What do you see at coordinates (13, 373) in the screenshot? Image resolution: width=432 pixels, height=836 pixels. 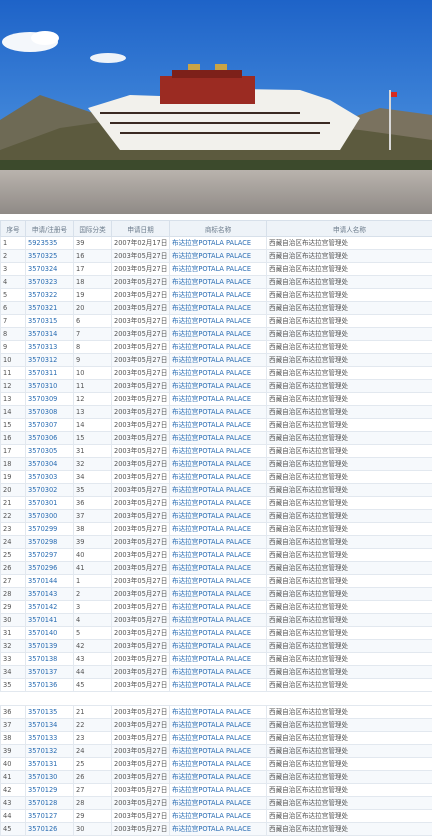 I see `row-index: 11` at bounding box center [13, 373].